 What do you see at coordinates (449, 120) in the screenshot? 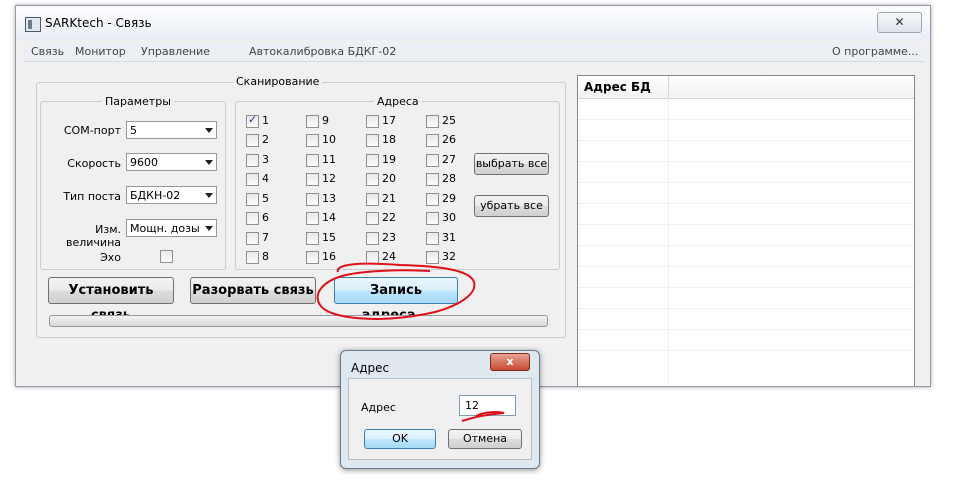
I see `address-checkbox-label: 25` at bounding box center [449, 120].